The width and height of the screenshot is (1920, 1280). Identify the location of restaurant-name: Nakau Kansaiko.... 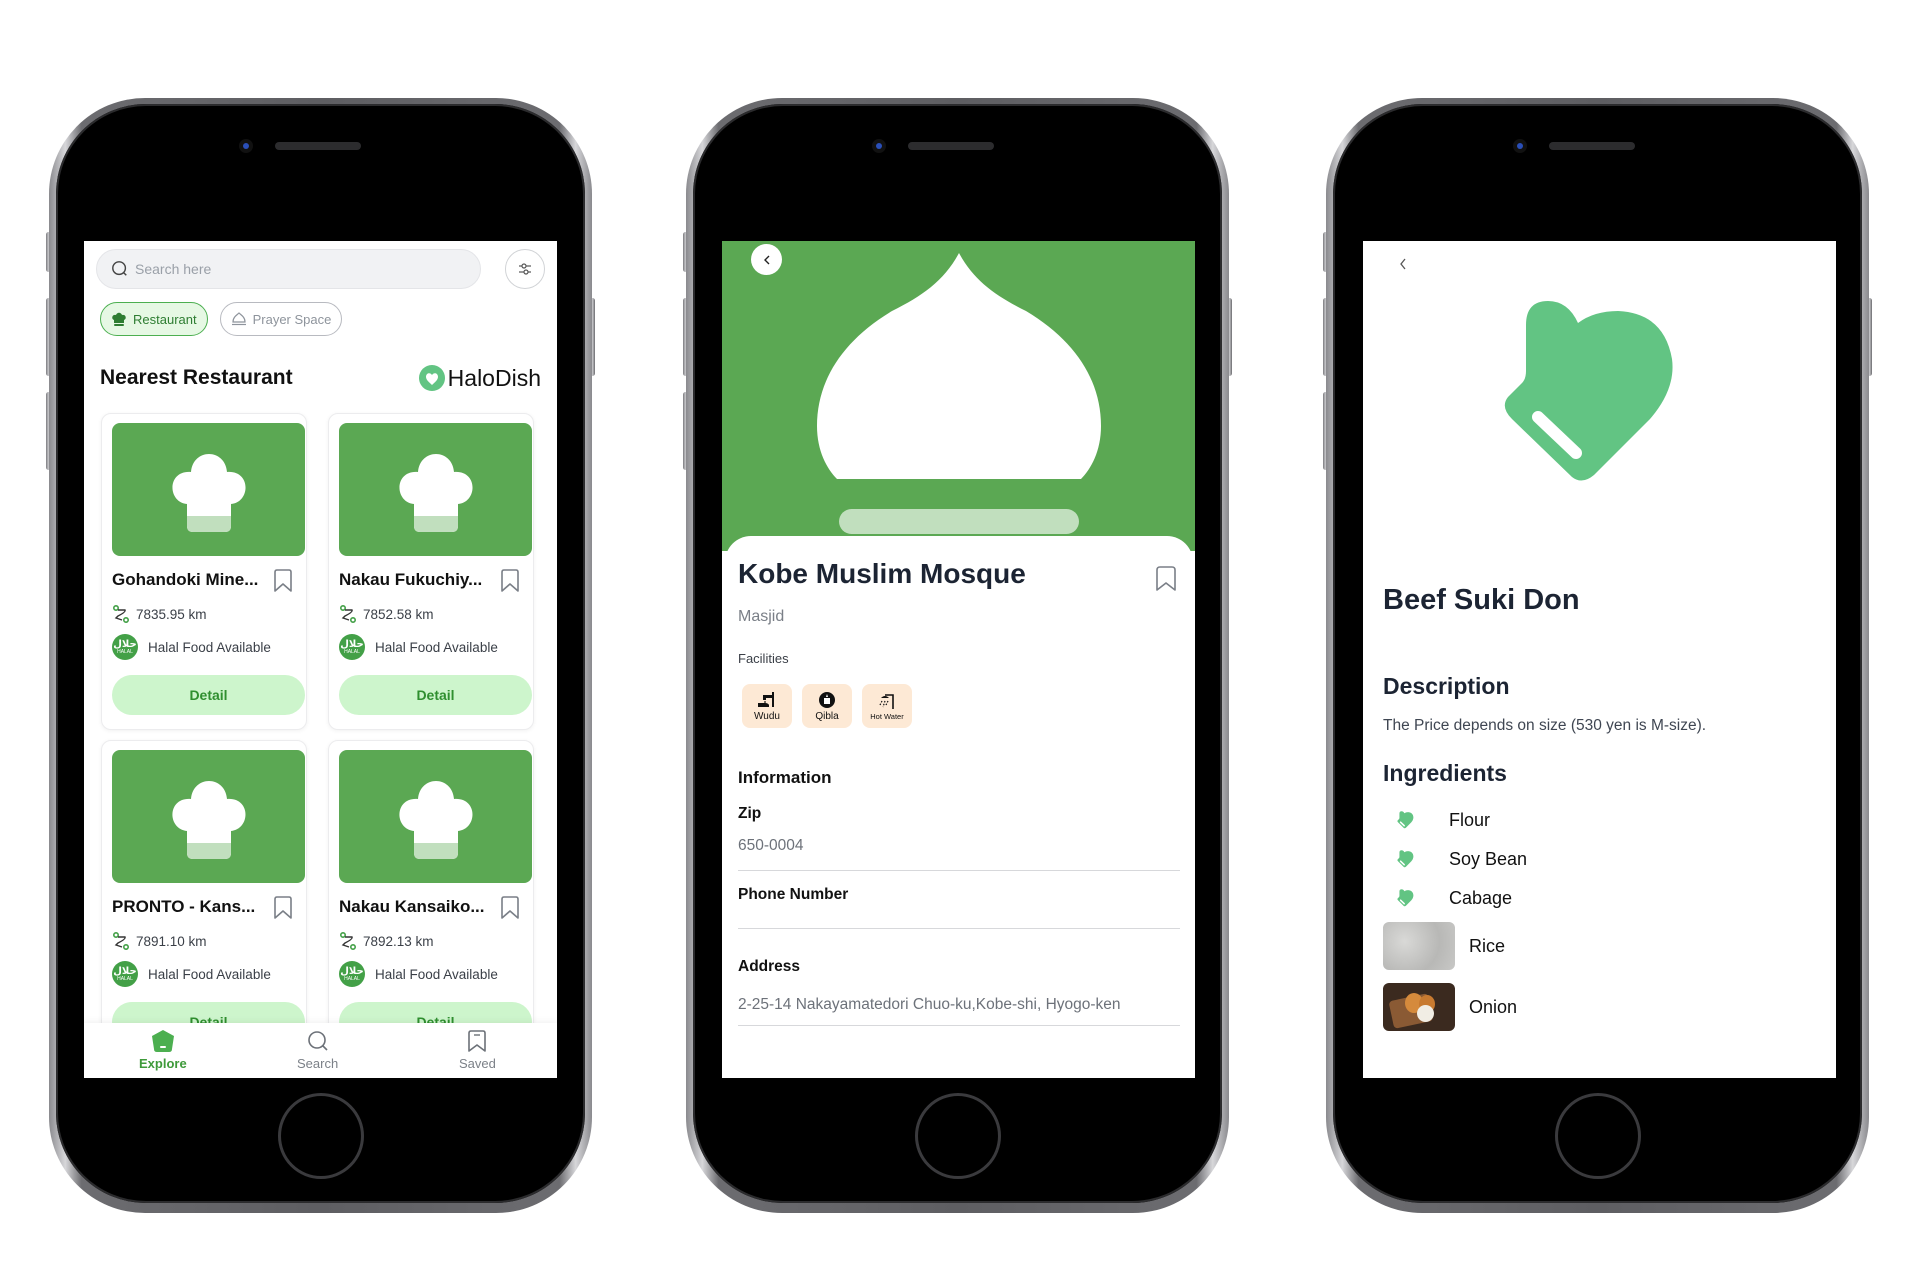
(412, 906).